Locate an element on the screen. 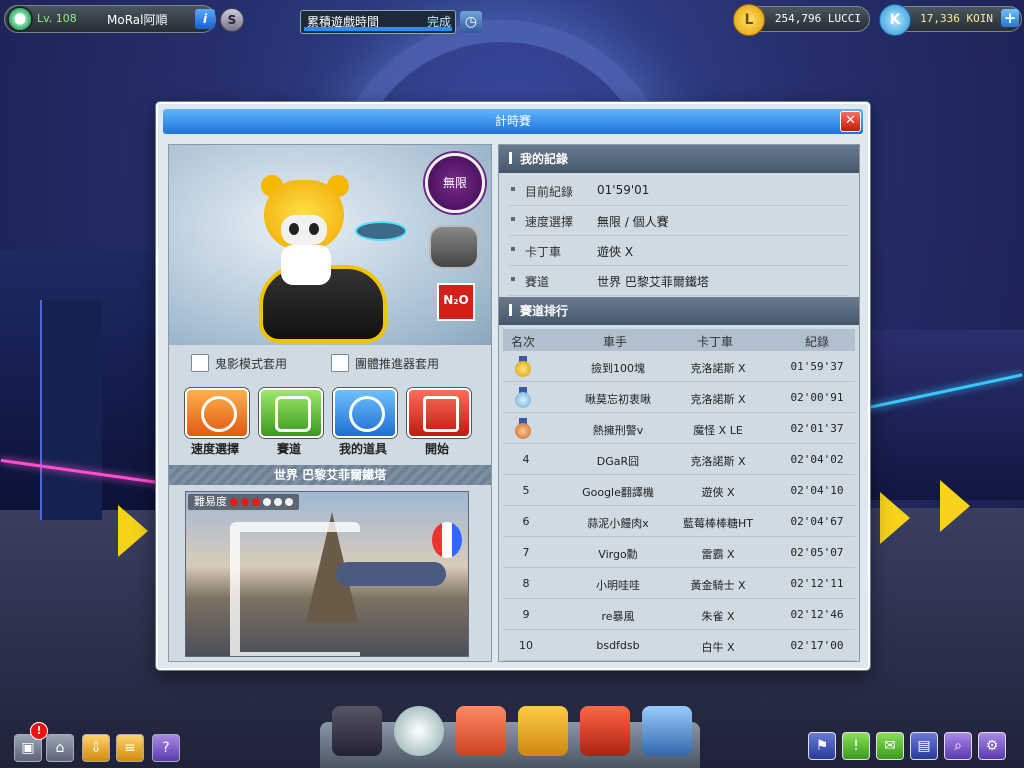 The image size is (1024, 768). start-button is located at coordinates (439, 413).